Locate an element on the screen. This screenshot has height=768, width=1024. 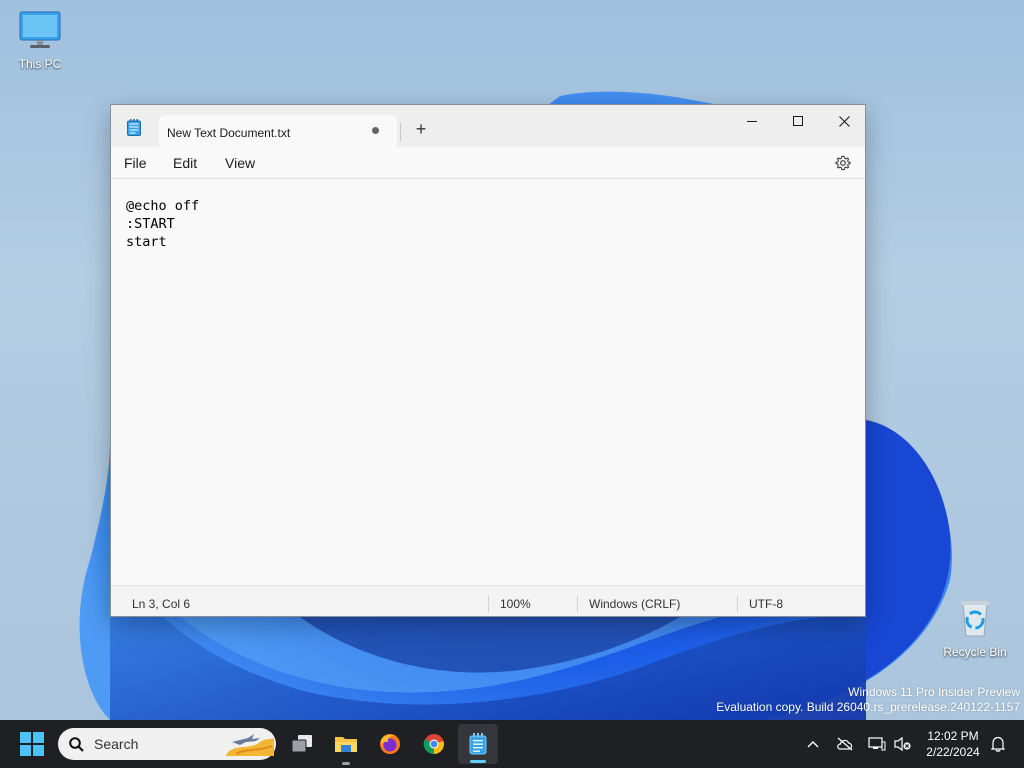
desktop-icon-this-pc: This PC is located at coordinates (40, 40).